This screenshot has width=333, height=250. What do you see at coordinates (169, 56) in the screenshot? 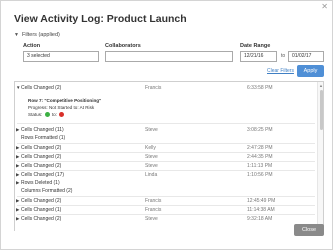
I see `collaborators-input` at bounding box center [169, 56].